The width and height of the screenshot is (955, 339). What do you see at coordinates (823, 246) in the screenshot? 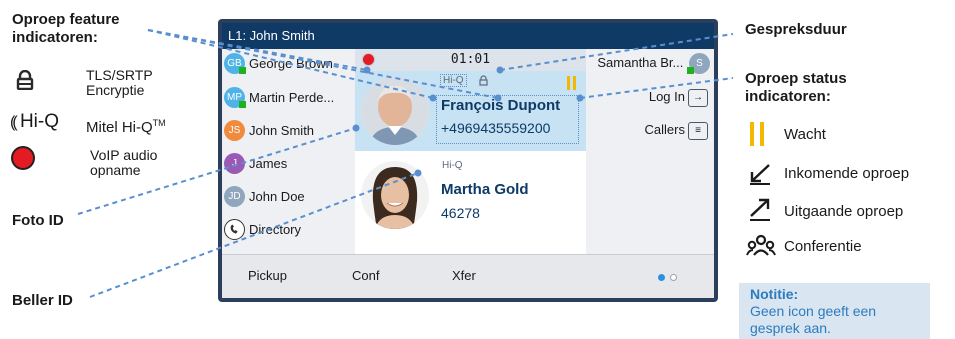
I see `conference-label: Conferentie` at bounding box center [823, 246].